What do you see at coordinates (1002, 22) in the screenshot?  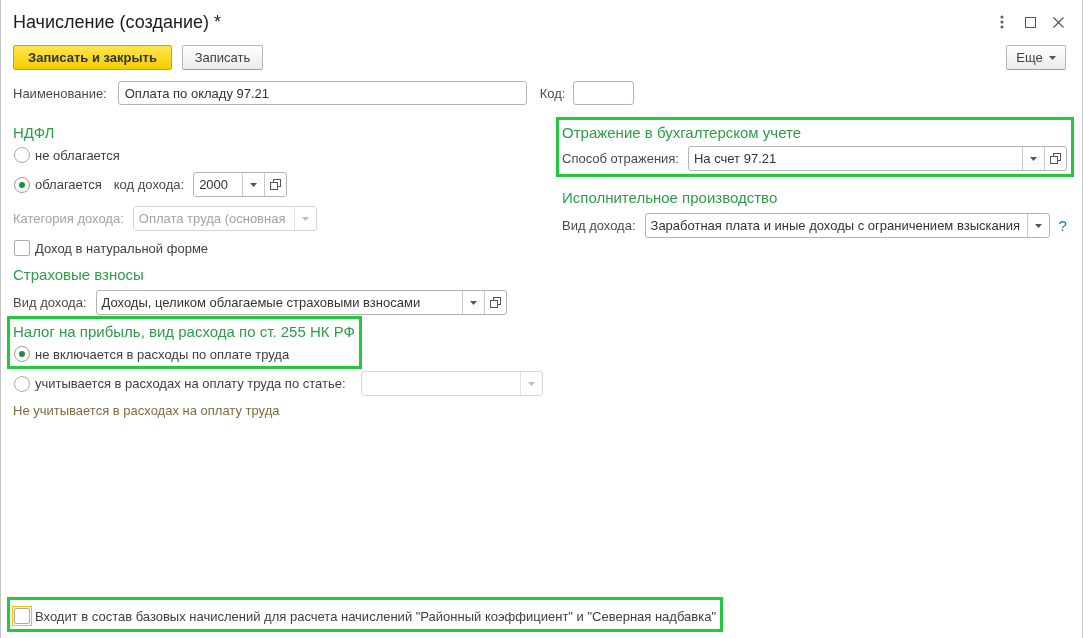 I see `menu-icon` at bounding box center [1002, 22].